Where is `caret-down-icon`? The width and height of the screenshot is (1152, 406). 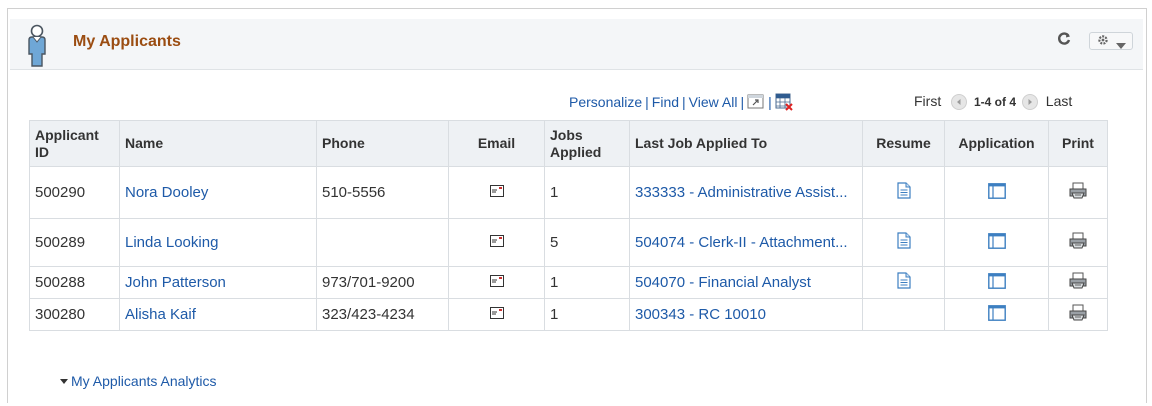 caret-down-icon is located at coordinates (64, 381).